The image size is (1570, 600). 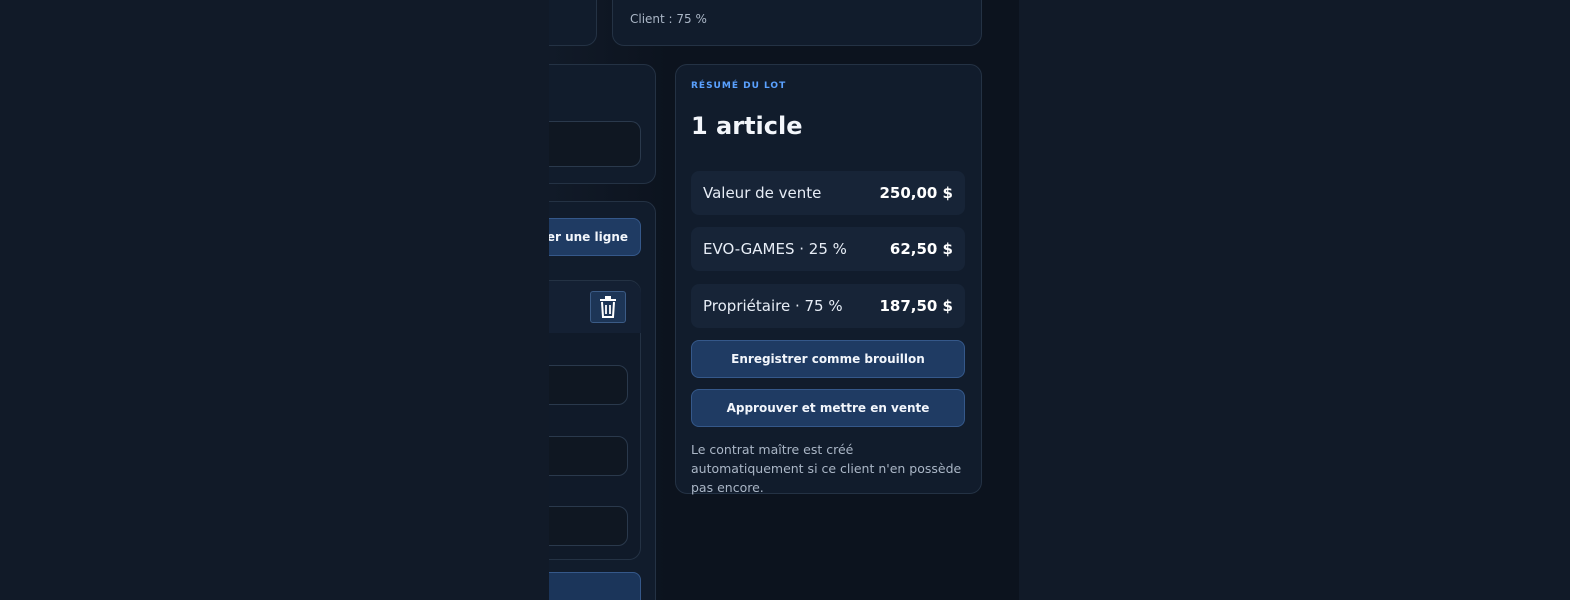 I want to click on delete-line-button, so click(x=608, y=307).